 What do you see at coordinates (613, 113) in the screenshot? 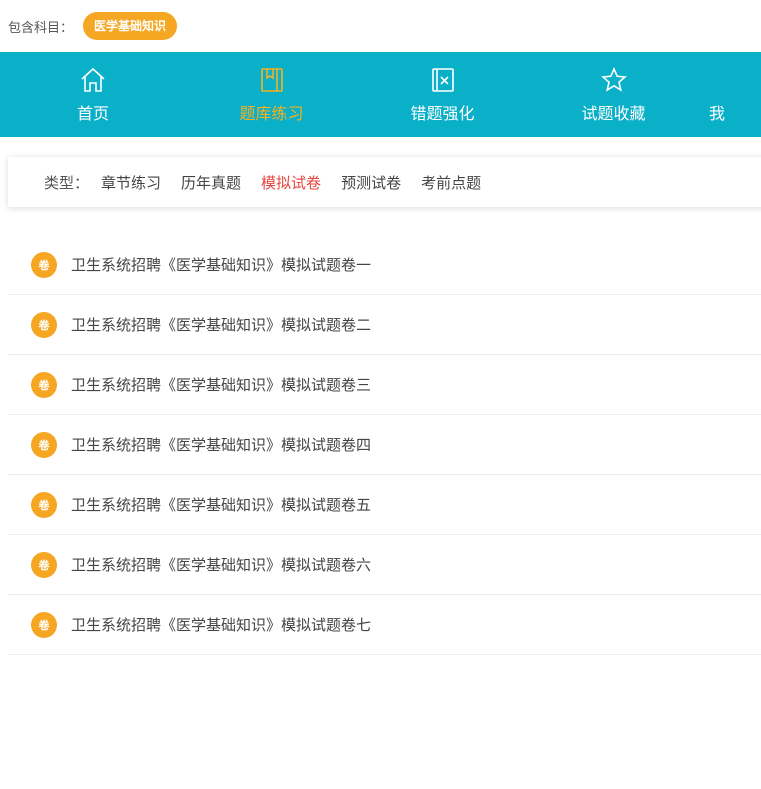
I see `nav-item-label: 试题收藏` at bounding box center [613, 113].